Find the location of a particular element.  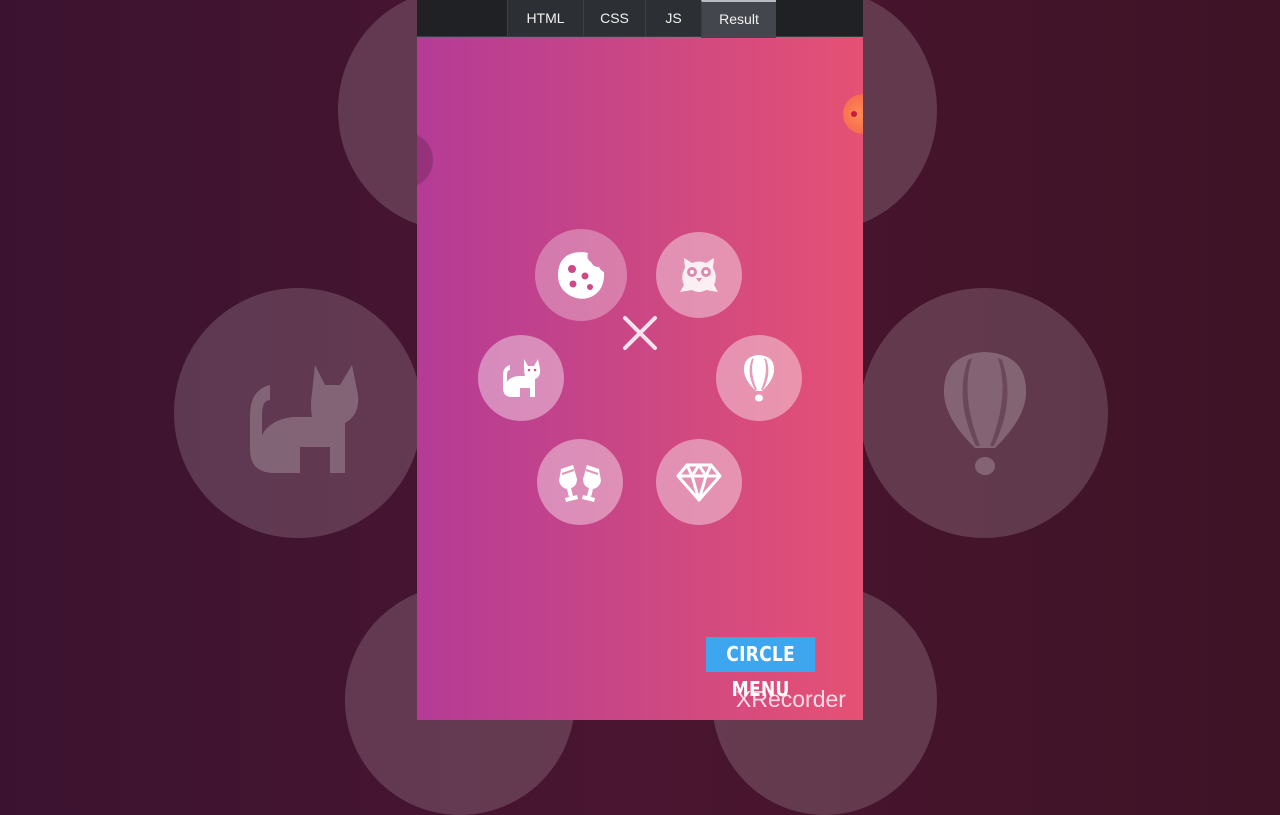

hot-air-balloon-icon is located at coordinates (759, 378).